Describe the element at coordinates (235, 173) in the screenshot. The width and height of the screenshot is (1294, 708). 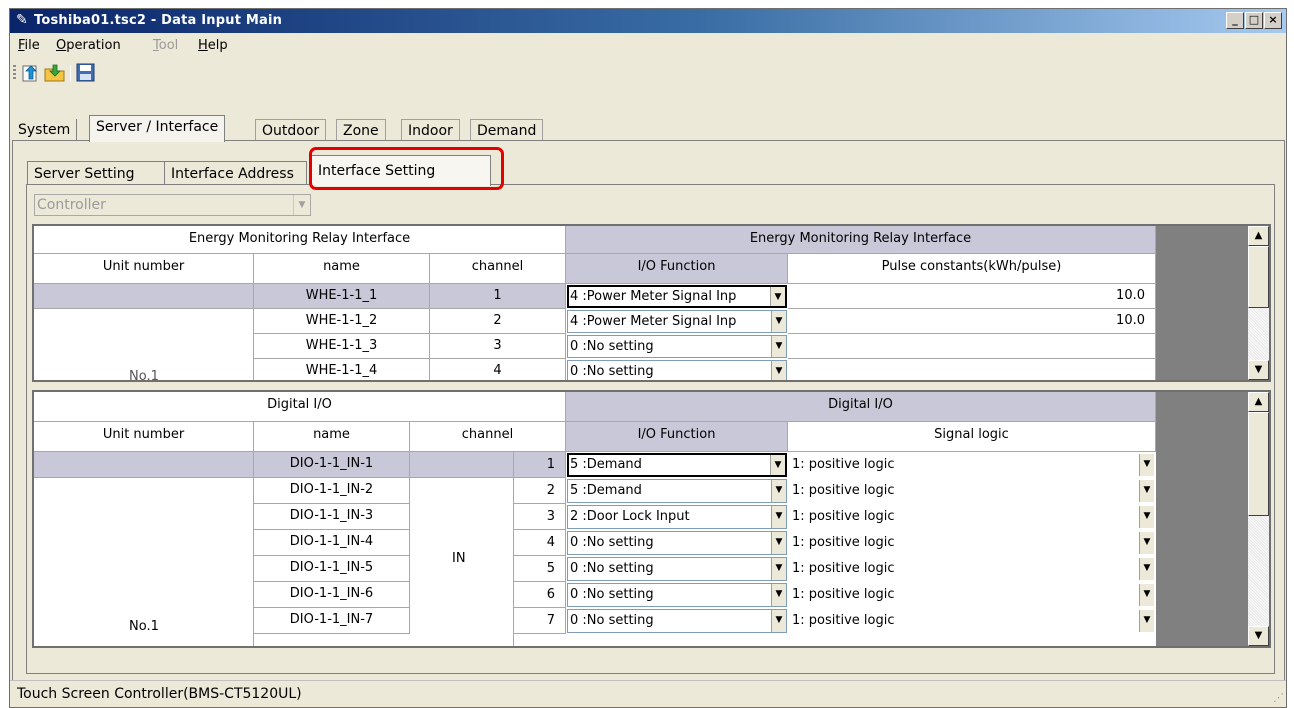
I see `tab-interface-address: Interface Address` at that location.